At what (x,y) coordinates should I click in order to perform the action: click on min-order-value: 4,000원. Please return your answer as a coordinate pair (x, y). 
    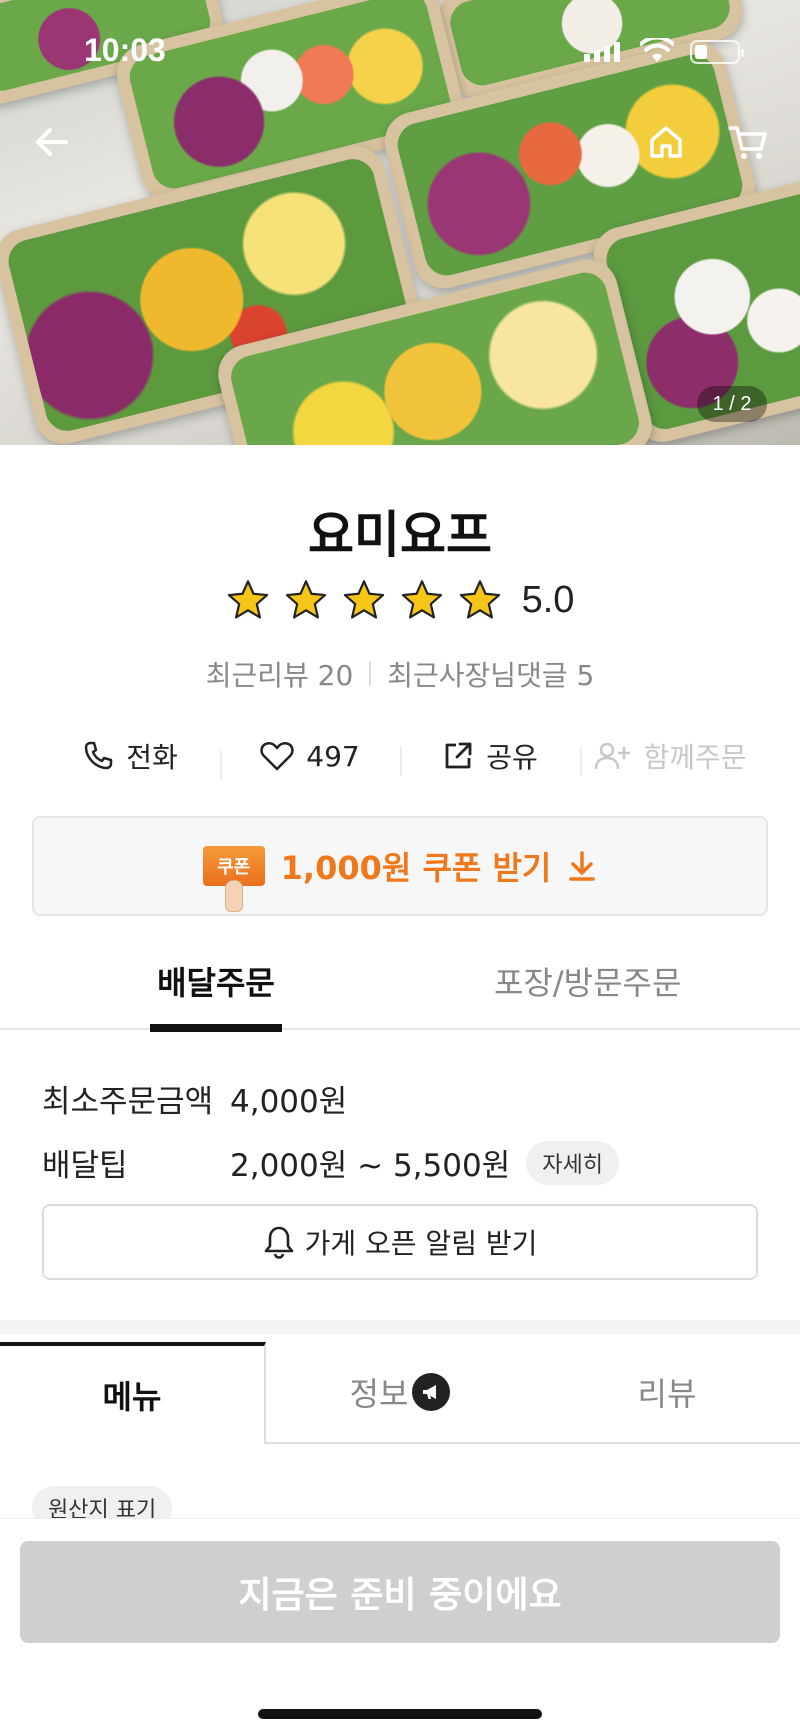
    Looking at the image, I should click on (289, 1102).